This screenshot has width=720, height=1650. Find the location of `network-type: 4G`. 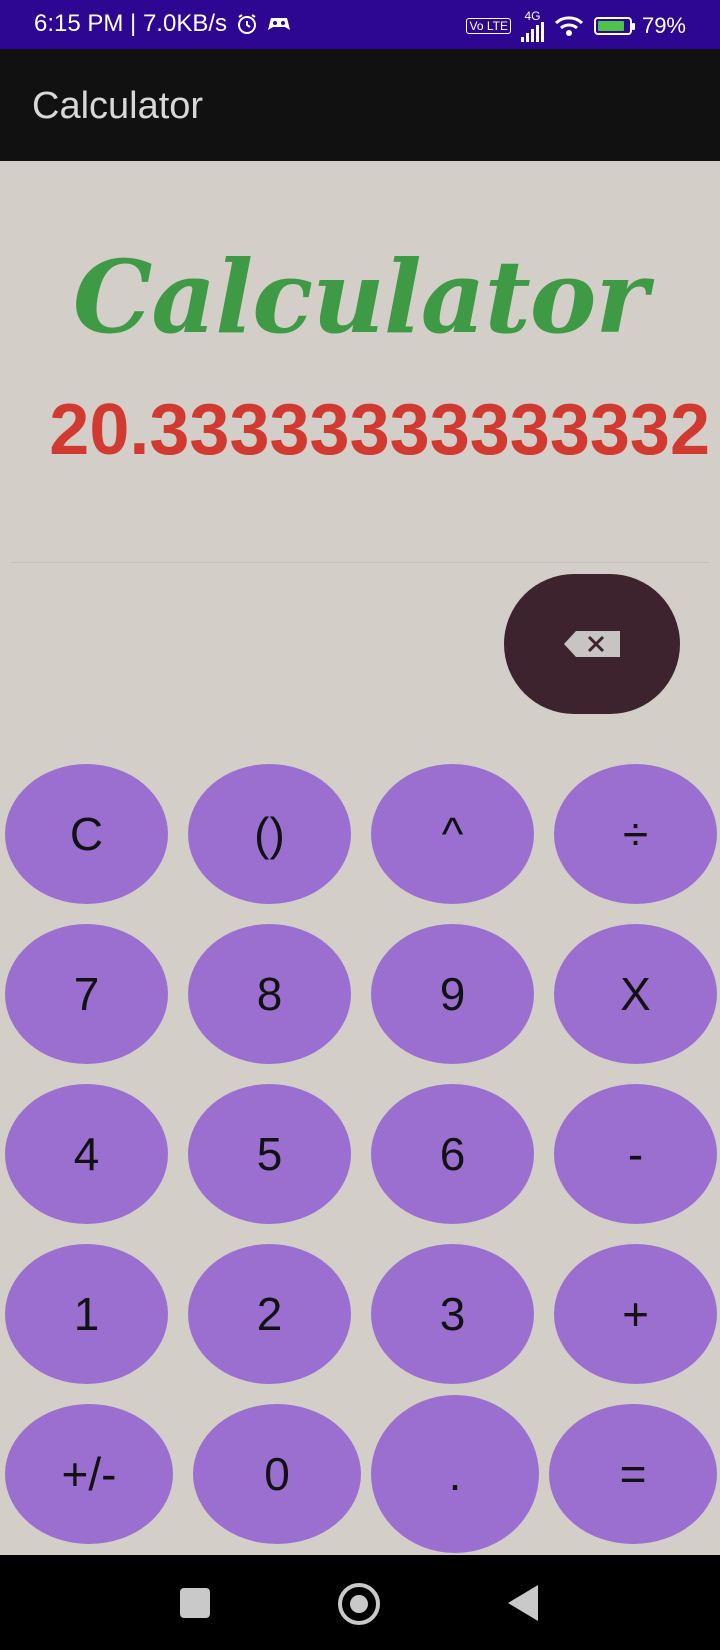

network-type: 4G is located at coordinates (532, 16).